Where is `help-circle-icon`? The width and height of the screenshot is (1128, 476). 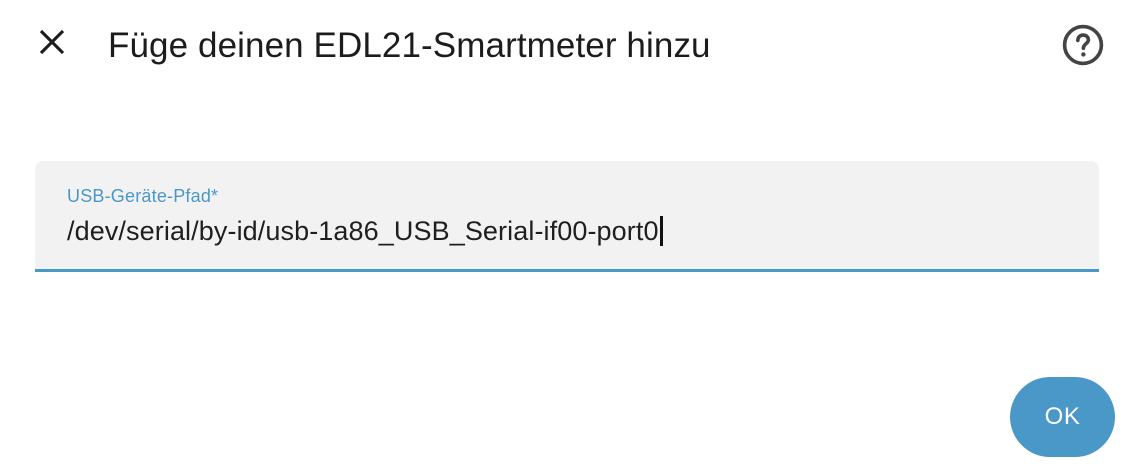 help-circle-icon is located at coordinates (1083, 47).